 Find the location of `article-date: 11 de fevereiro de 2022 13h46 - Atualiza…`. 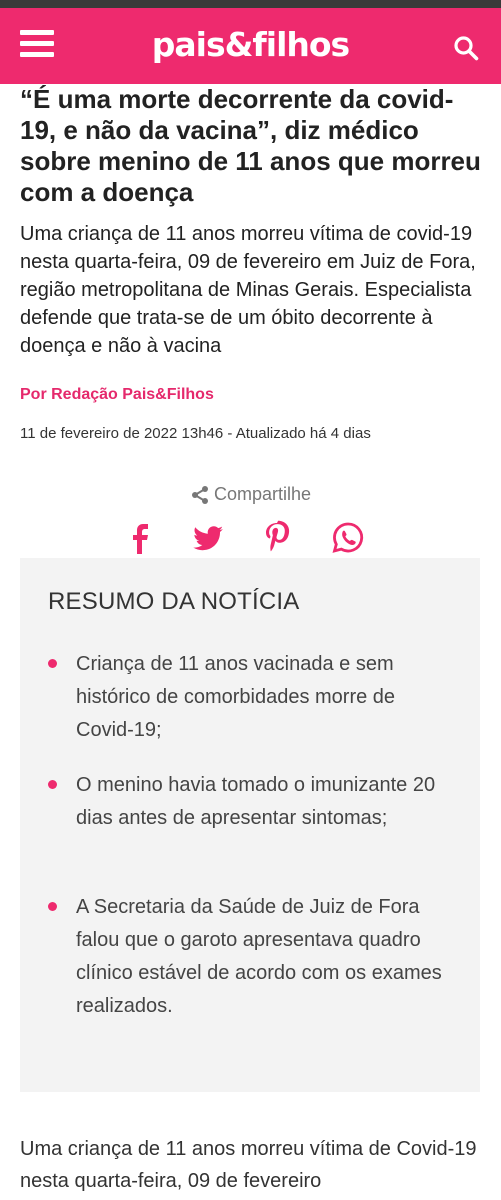

article-date: 11 de fevereiro de 2022 13h46 - Atualiza… is located at coordinates (195, 433).